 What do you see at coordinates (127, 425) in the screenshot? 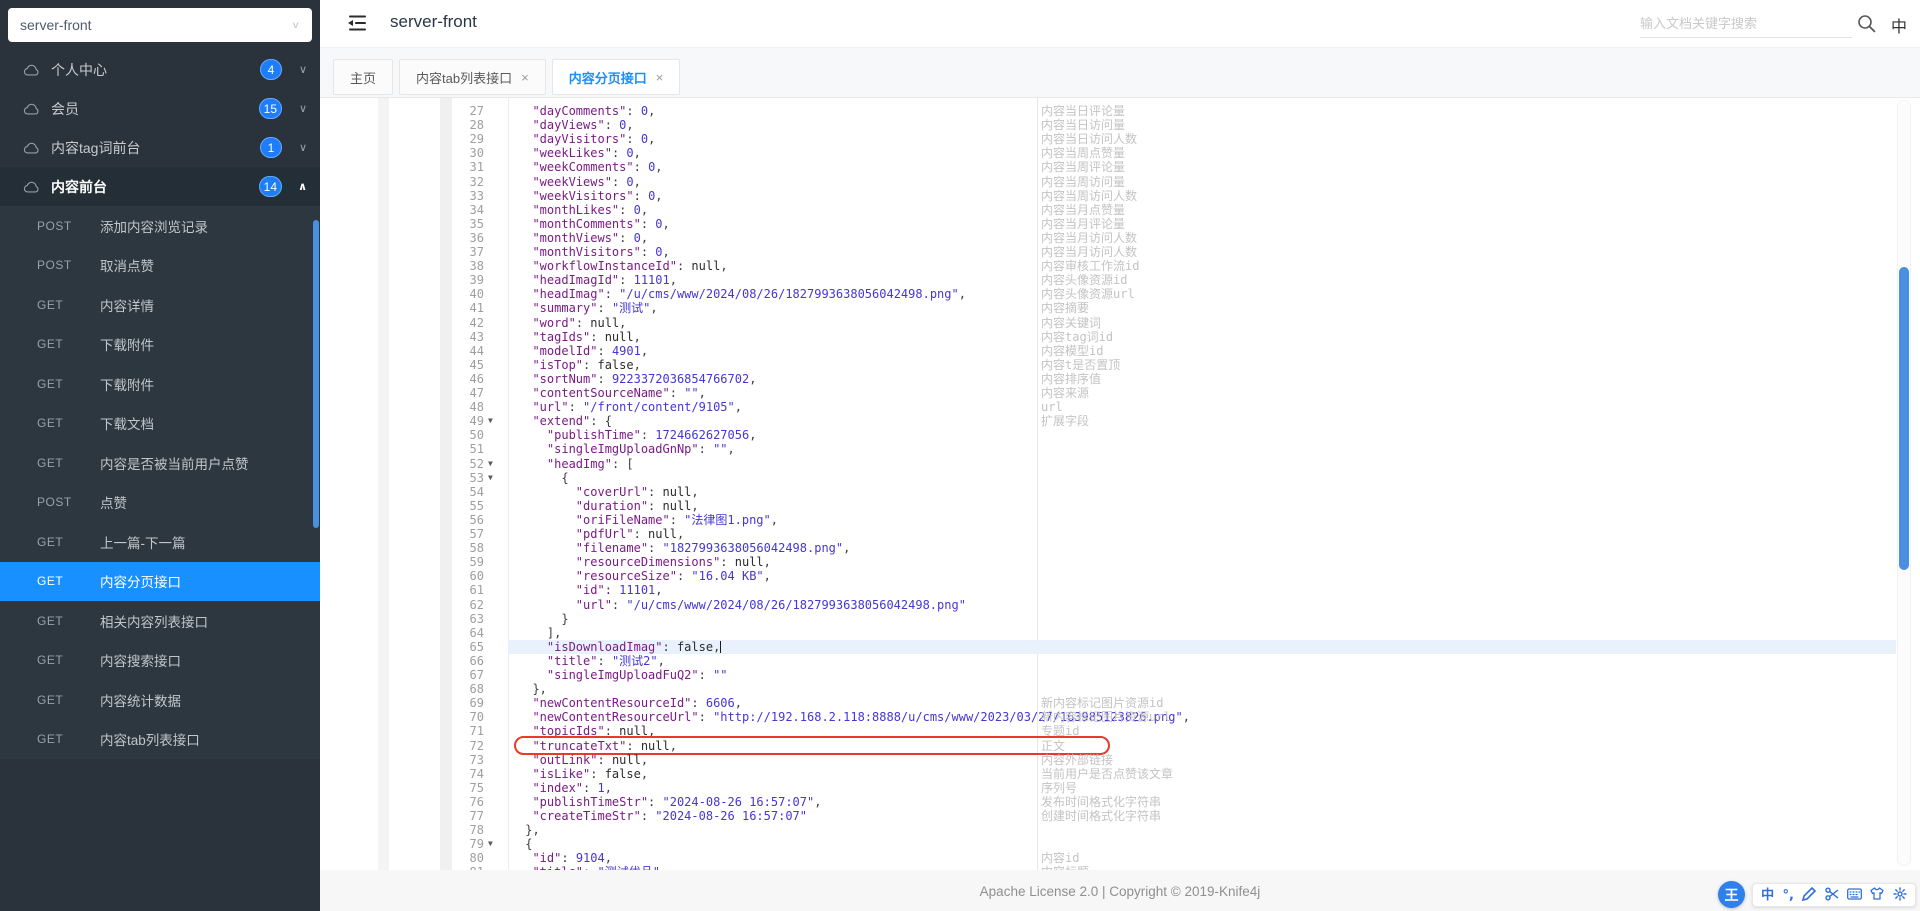
I see `endpoint-label: 下载文档` at bounding box center [127, 425].